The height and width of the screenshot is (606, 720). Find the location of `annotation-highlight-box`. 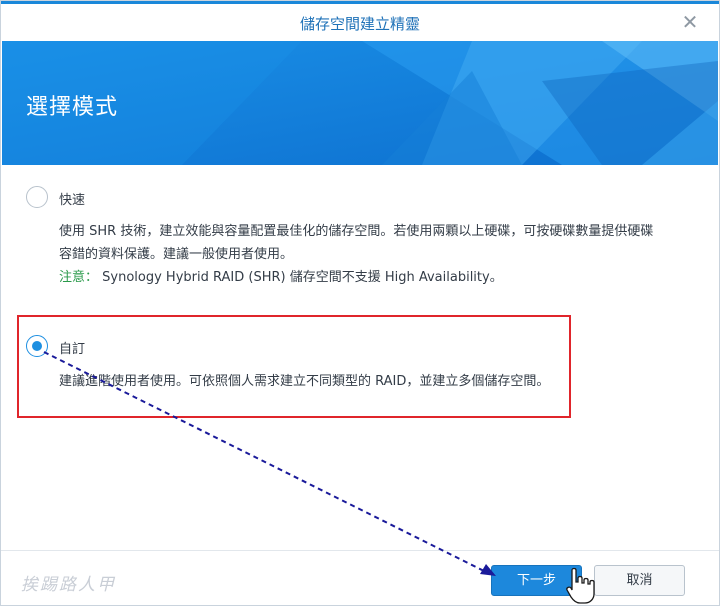

annotation-highlight-box is located at coordinates (294, 366).